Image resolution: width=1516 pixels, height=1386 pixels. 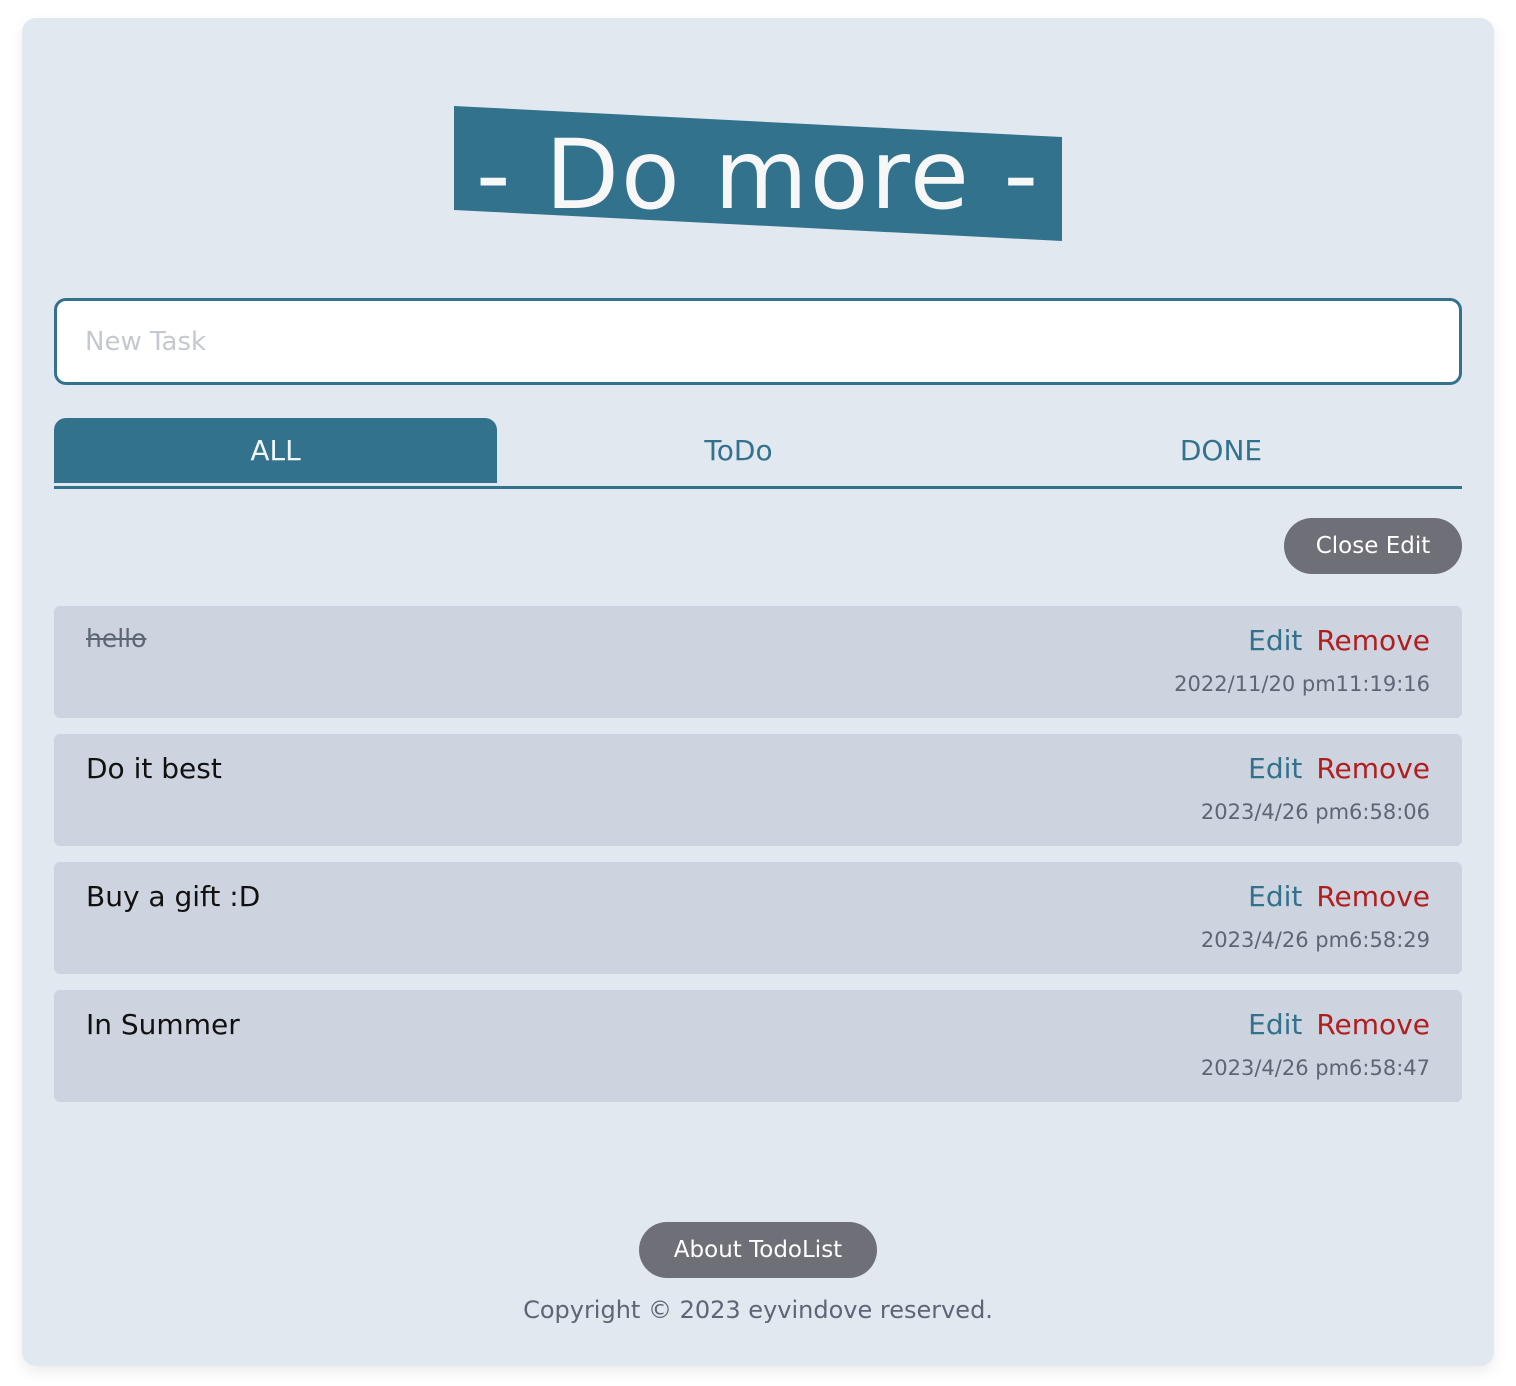 What do you see at coordinates (275, 450) in the screenshot?
I see `tab-all: ALL` at bounding box center [275, 450].